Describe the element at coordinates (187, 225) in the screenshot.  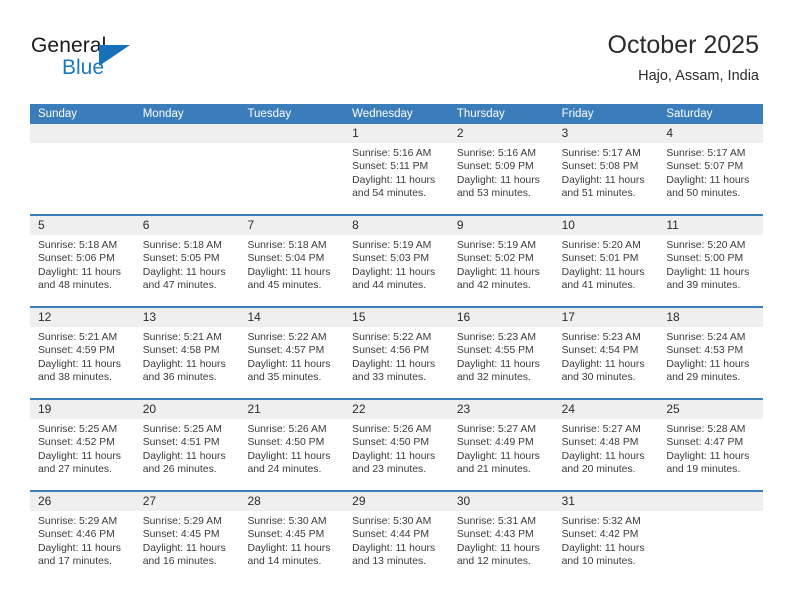
I see `day-number-6: 6` at that location.